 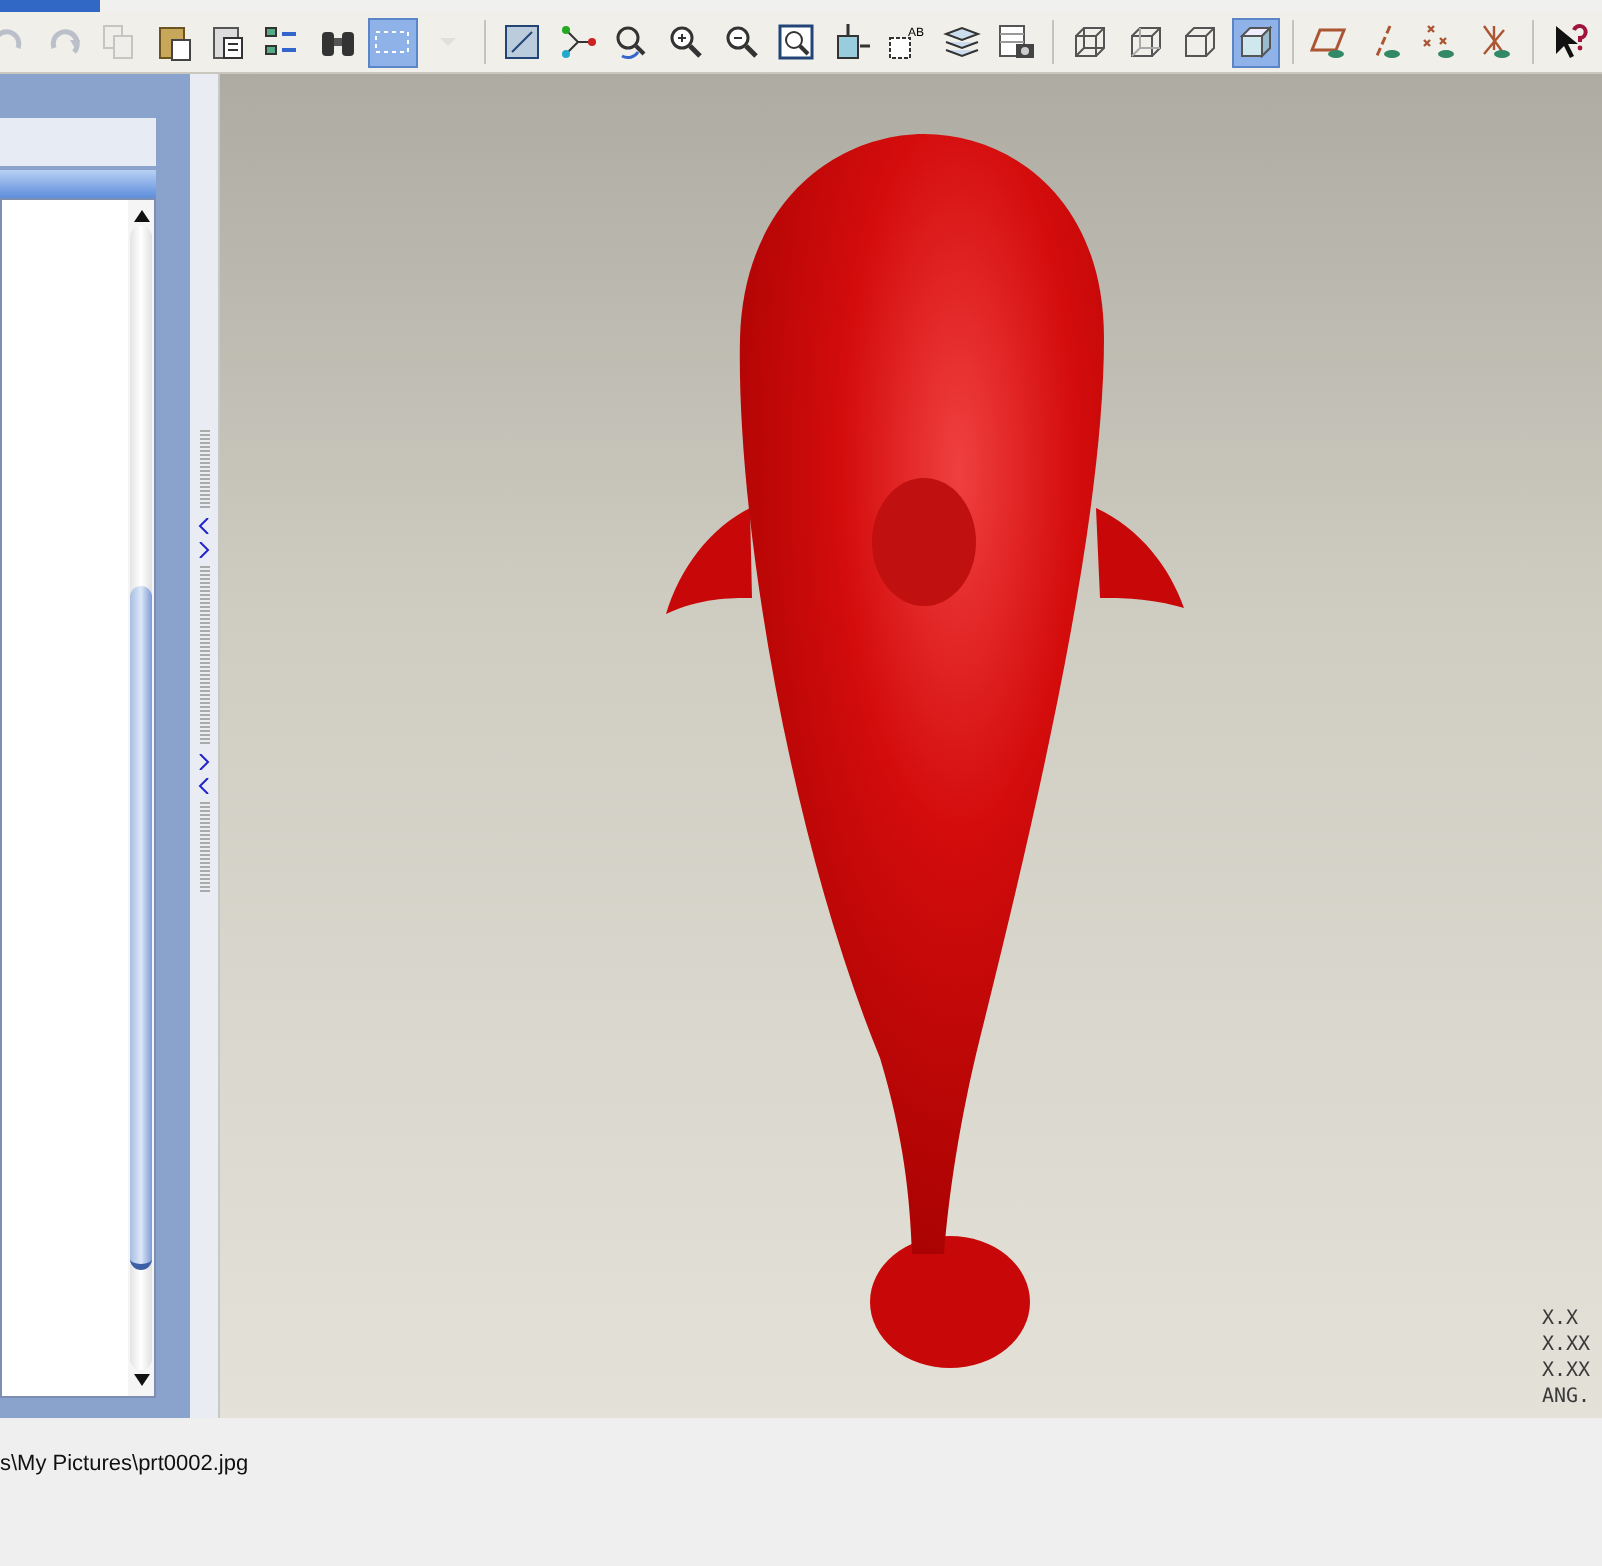 What do you see at coordinates (1200, 42) in the screenshot?
I see `no-hidden-icon` at bounding box center [1200, 42].